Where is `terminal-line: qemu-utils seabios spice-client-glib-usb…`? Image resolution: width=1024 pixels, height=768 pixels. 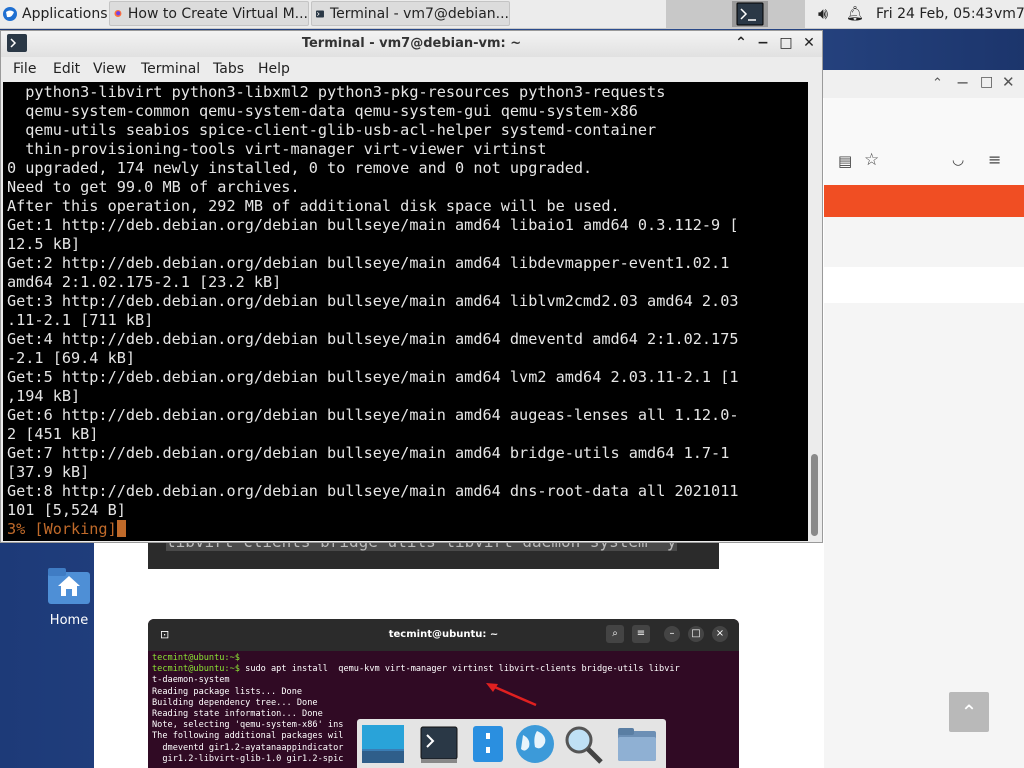 terminal-line: qemu-utils seabios spice-client-glib-usb… is located at coordinates (332, 130).